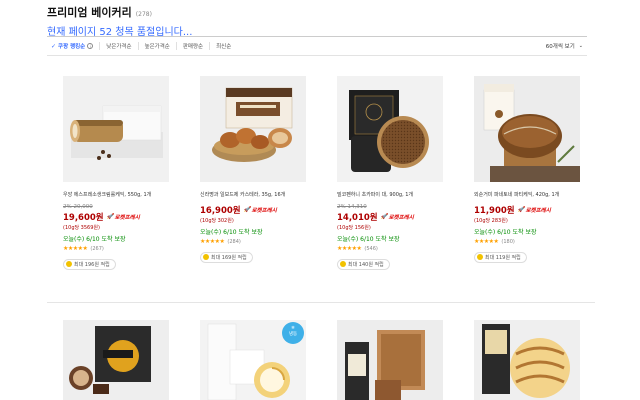 This screenshot has height=400, width=640. Describe the element at coordinates (354, 228) in the screenshot. I see `unit-price: (10g당 156원)` at that location.